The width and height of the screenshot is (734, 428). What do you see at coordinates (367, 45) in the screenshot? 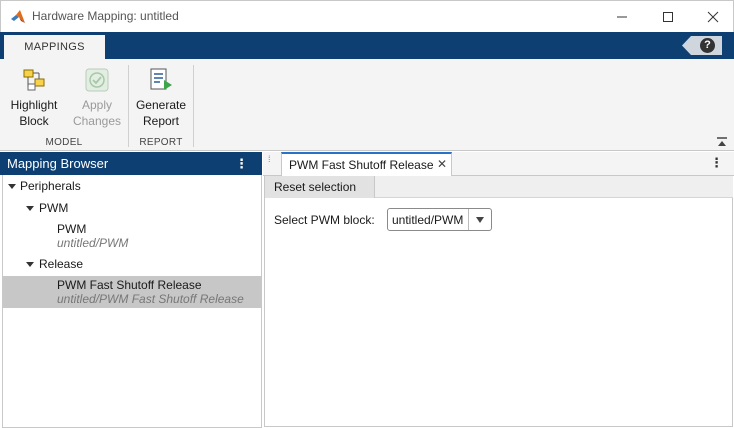
I see `toolstrip-tab-band: MAPPINGS ?` at bounding box center [367, 45].